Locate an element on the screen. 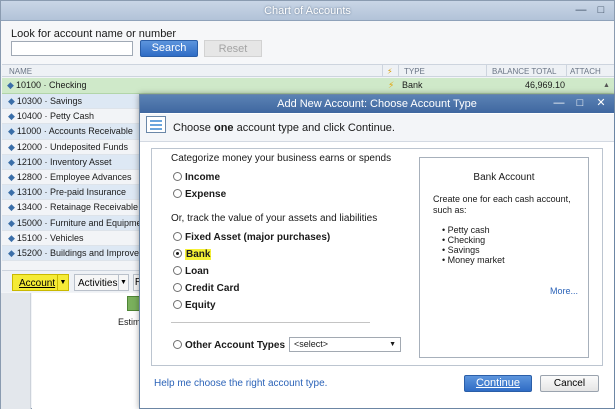 Image resolution: width=615 pixels, height=409 pixels. column-header-row: NAME ⚡ TYPE BALANCE TOTAL ATTACH is located at coordinates (308, 70).